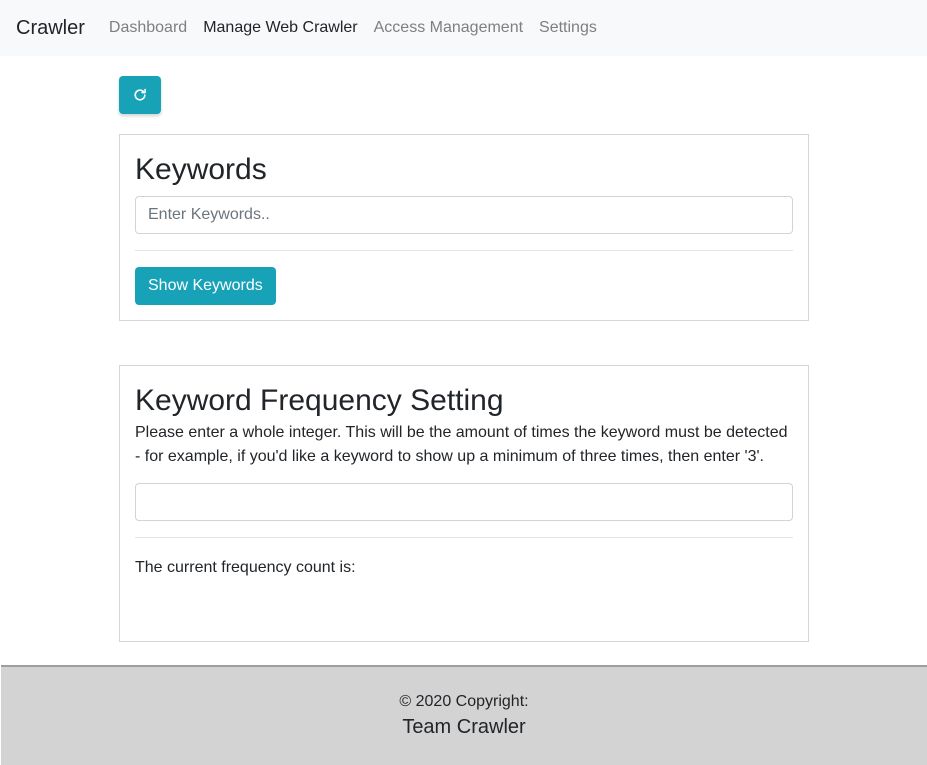 The height and width of the screenshot is (765, 927). Describe the element at coordinates (464, 715) in the screenshot. I see `page-footer: © 2020 Copyright: Team Crawler` at that location.